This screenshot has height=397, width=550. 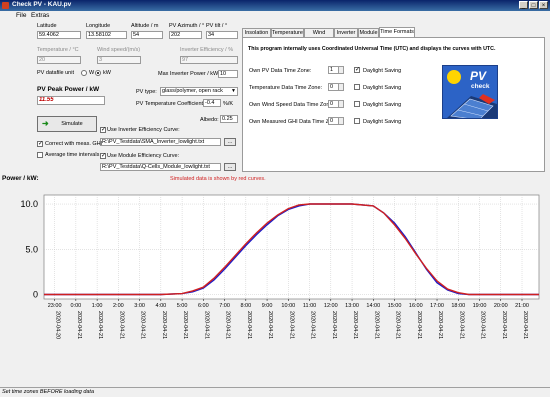 What do you see at coordinates (336, 87) in the screenshot?
I see `temp-tz-spinner: 0` at bounding box center [336, 87].